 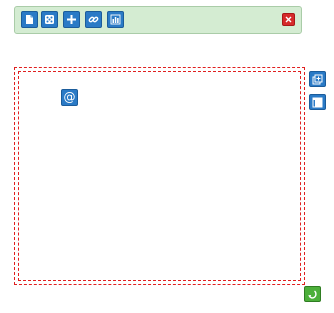 I want to click on mention-button: @, so click(x=69, y=97).